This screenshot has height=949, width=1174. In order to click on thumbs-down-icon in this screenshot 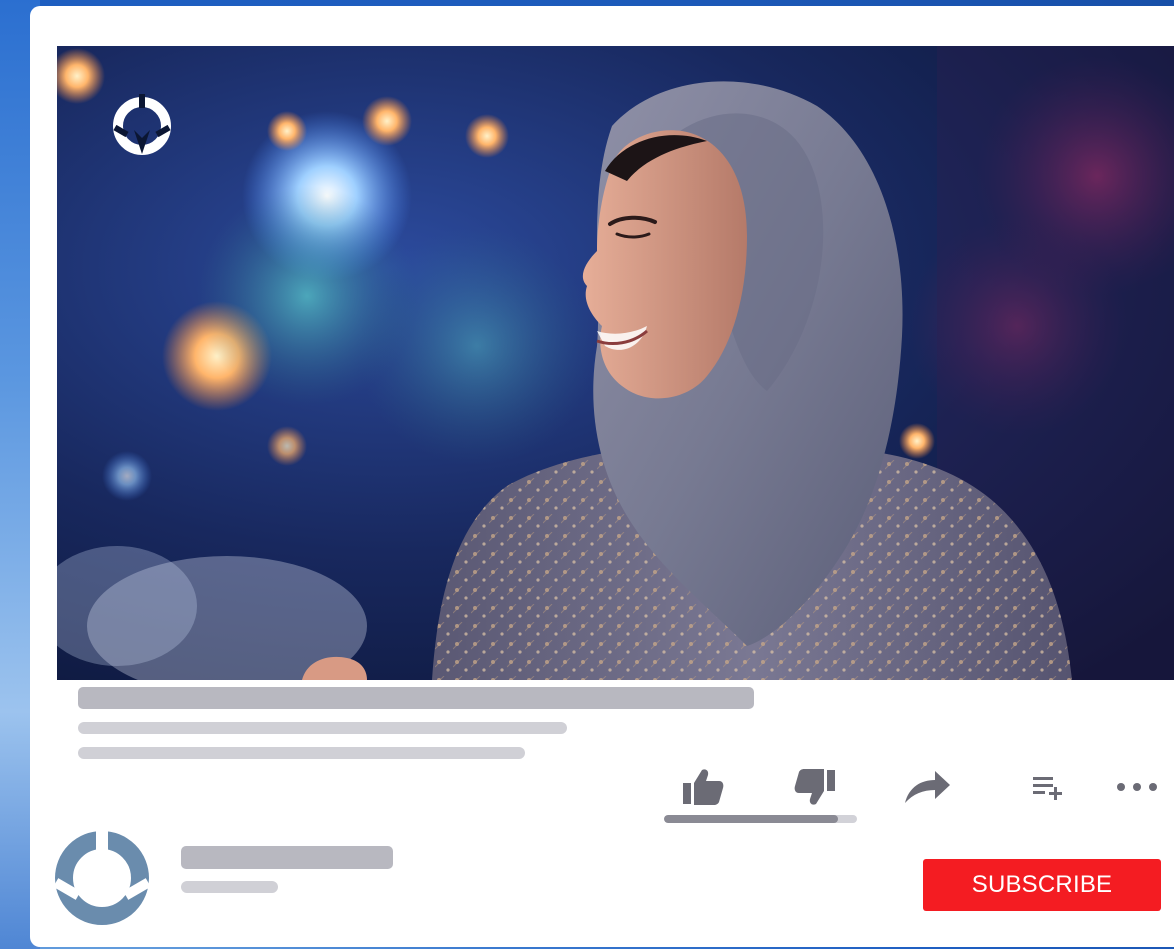, I will do `click(814, 787)`.